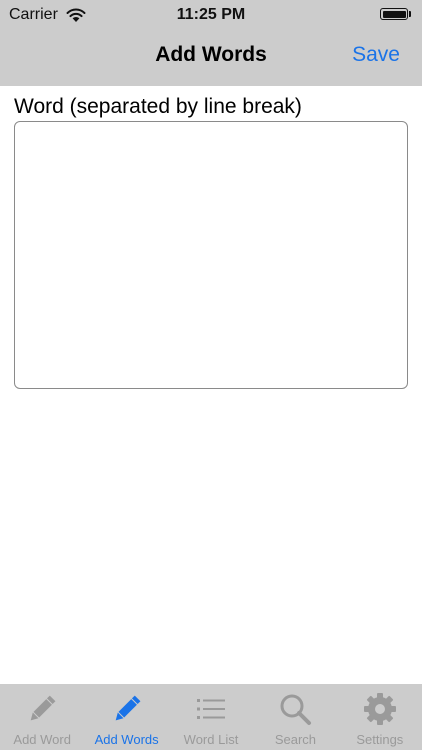 The width and height of the screenshot is (422, 750). I want to click on list-icon, so click(211, 709).